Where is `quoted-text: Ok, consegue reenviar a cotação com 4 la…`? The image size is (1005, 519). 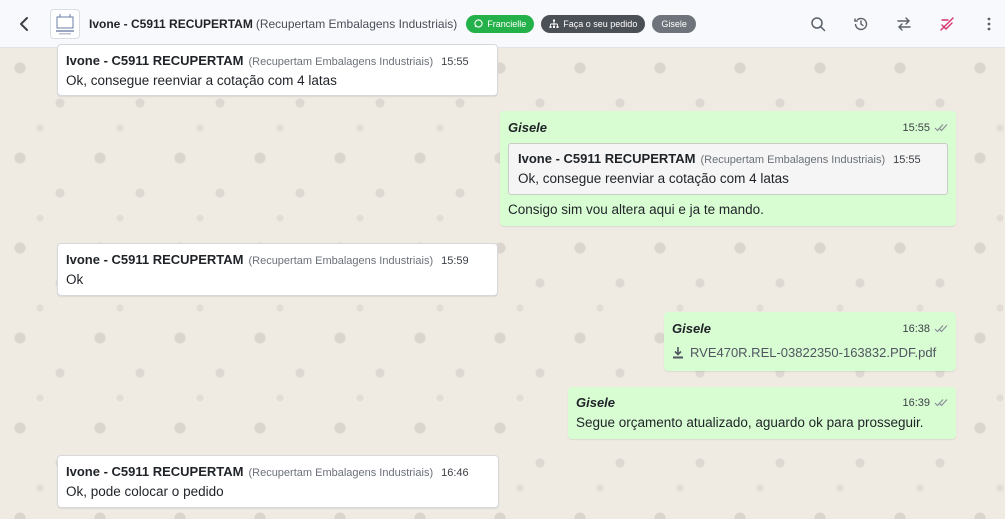 quoted-text: Ok, consegue reenviar a cotação com 4 la… is located at coordinates (653, 178).